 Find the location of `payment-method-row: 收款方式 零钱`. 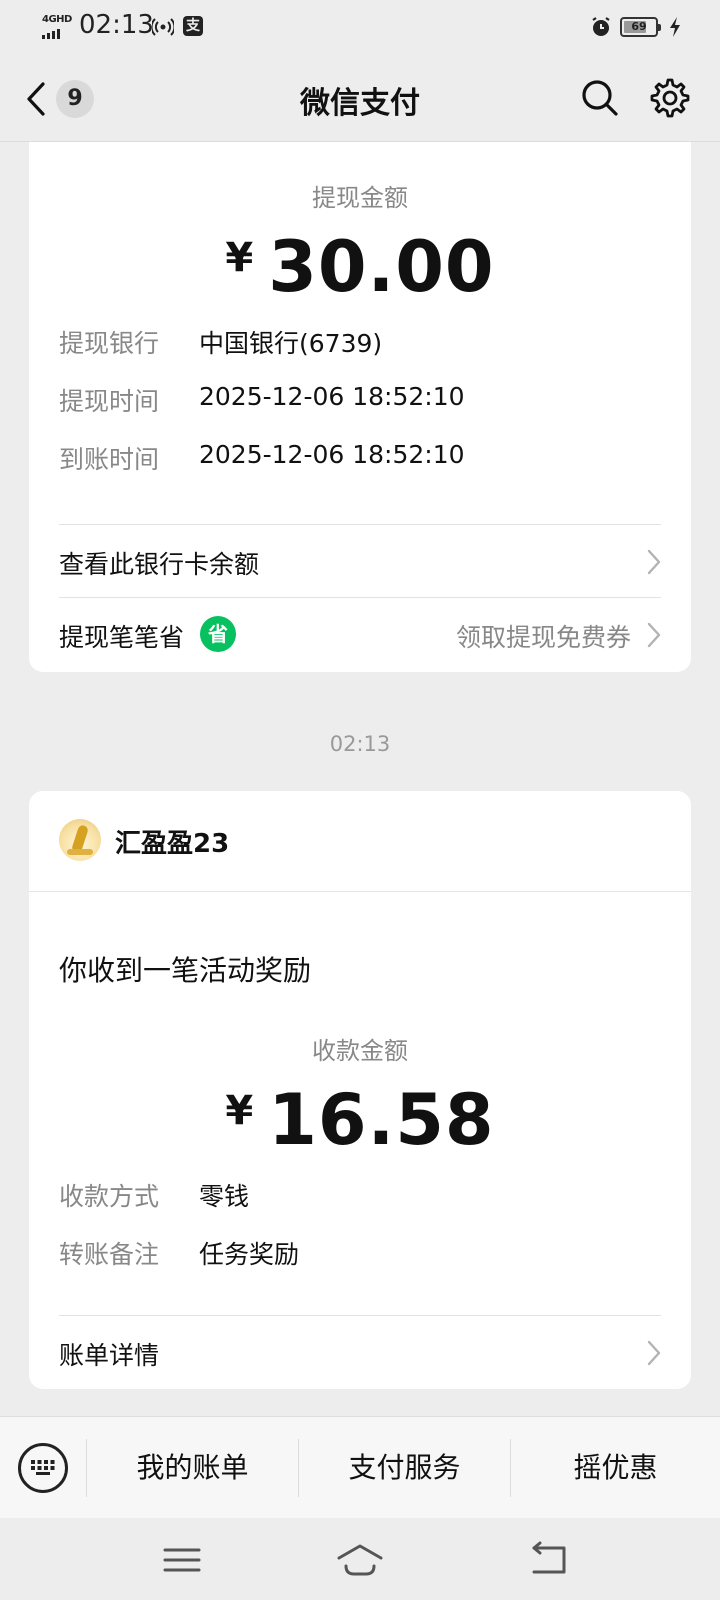

payment-method-row: 收款方式 零钱 is located at coordinates (360, 1195).